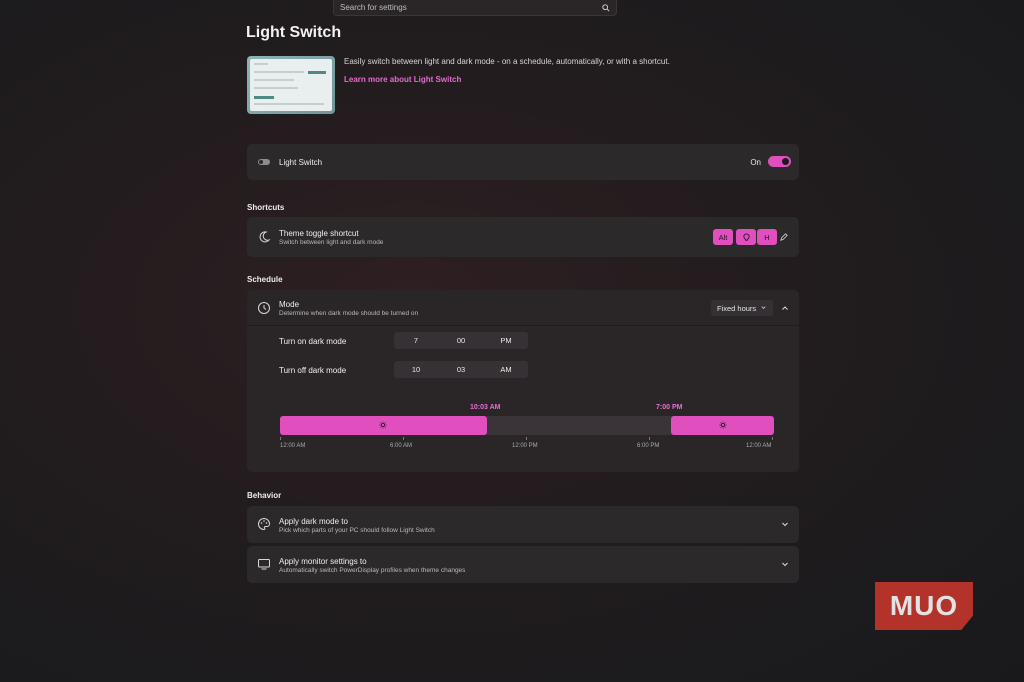  Describe the element at coordinates (264, 524) in the screenshot. I see `palette-icon` at that location.